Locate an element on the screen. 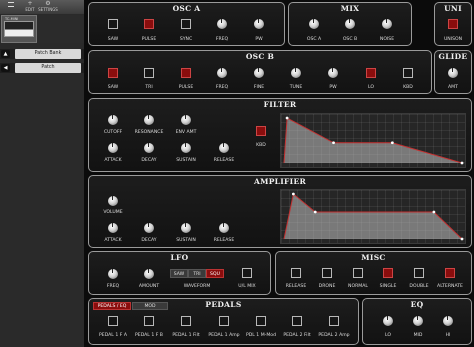  osc-a-sync-switch is located at coordinates (186, 24).